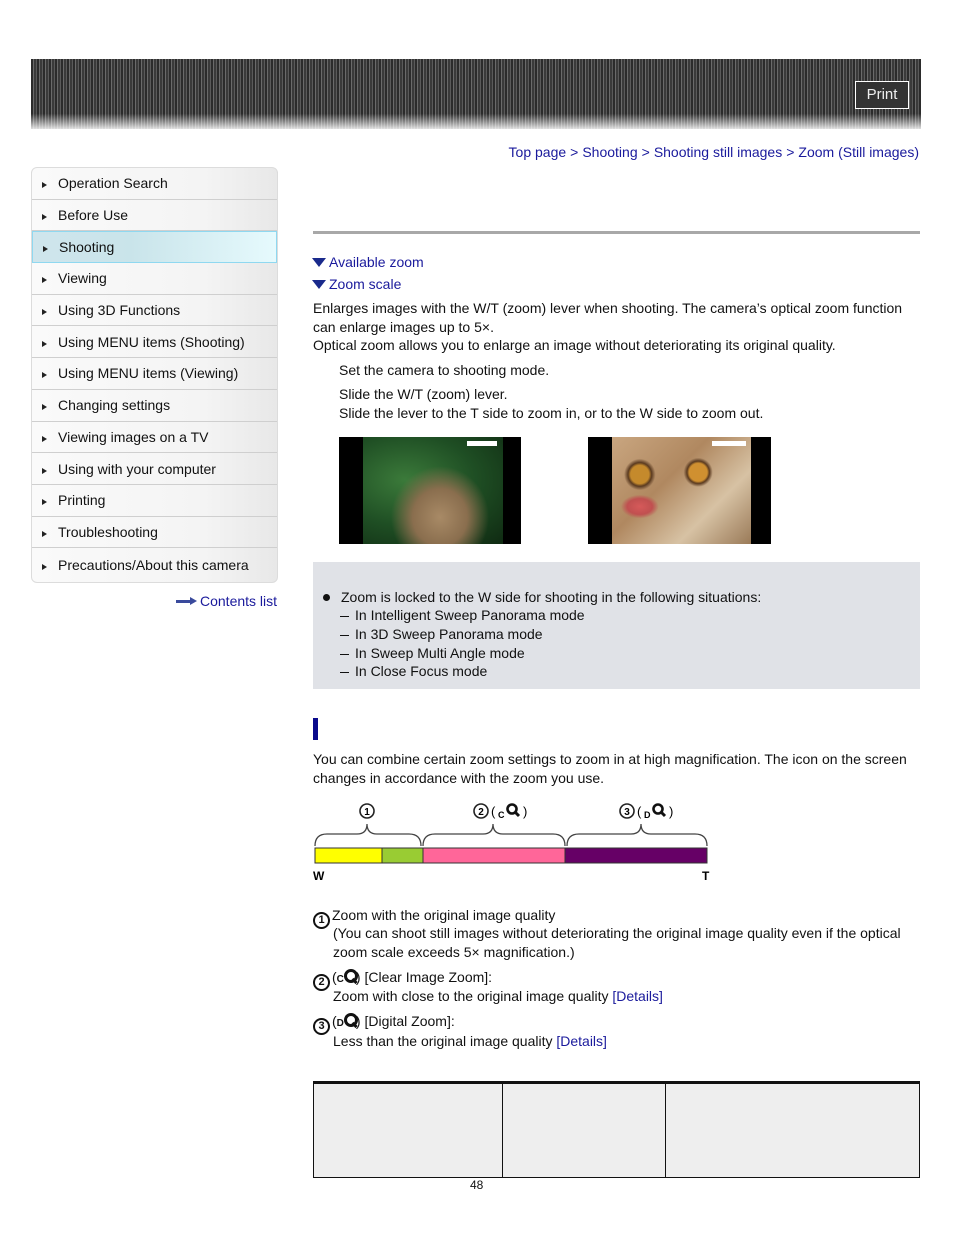  I want to click on legend-1-detail-2: zoom scale exceeds 5× magnification.), so click(454, 952).